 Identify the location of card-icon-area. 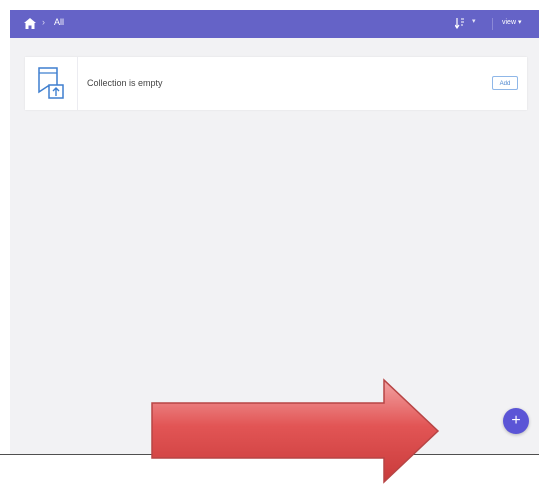
(51, 83).